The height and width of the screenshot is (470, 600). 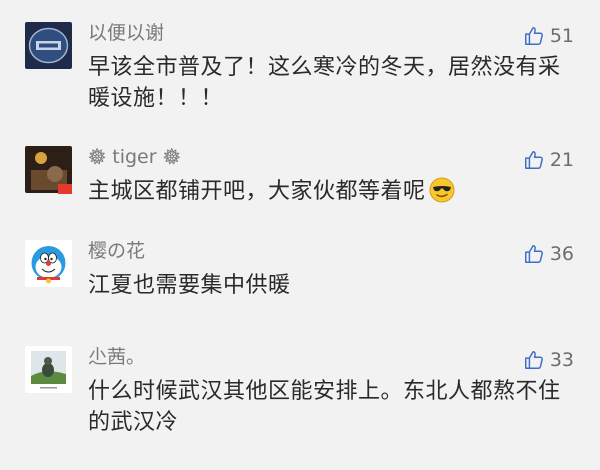 What do you see at coordinates (561, 35) in the screenshot?
I see `like-count: 51` at bounding box center [561, 35].